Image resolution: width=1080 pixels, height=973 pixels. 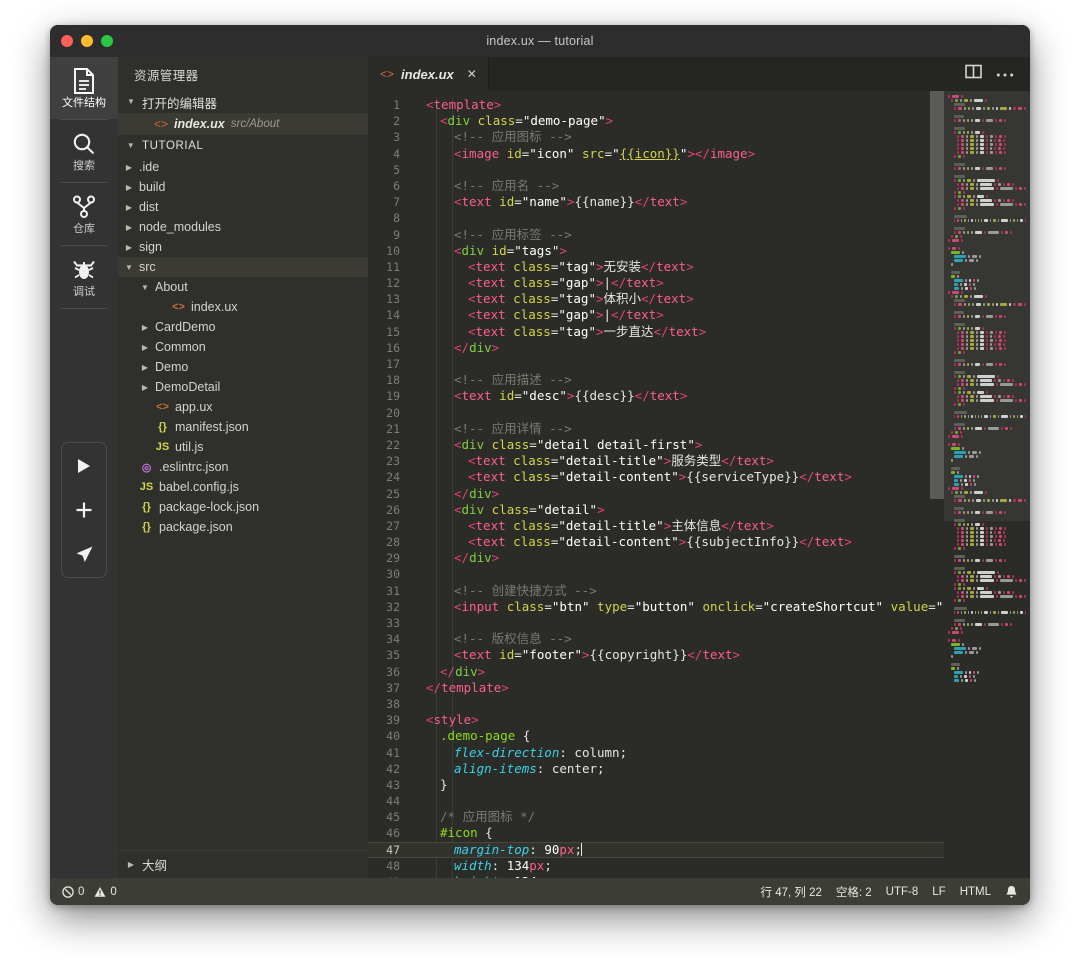 What do you see at coordinates (472, 74) in the screenshot?
I see `close-tab-icon: ✕` at bounding box center [472, 74].